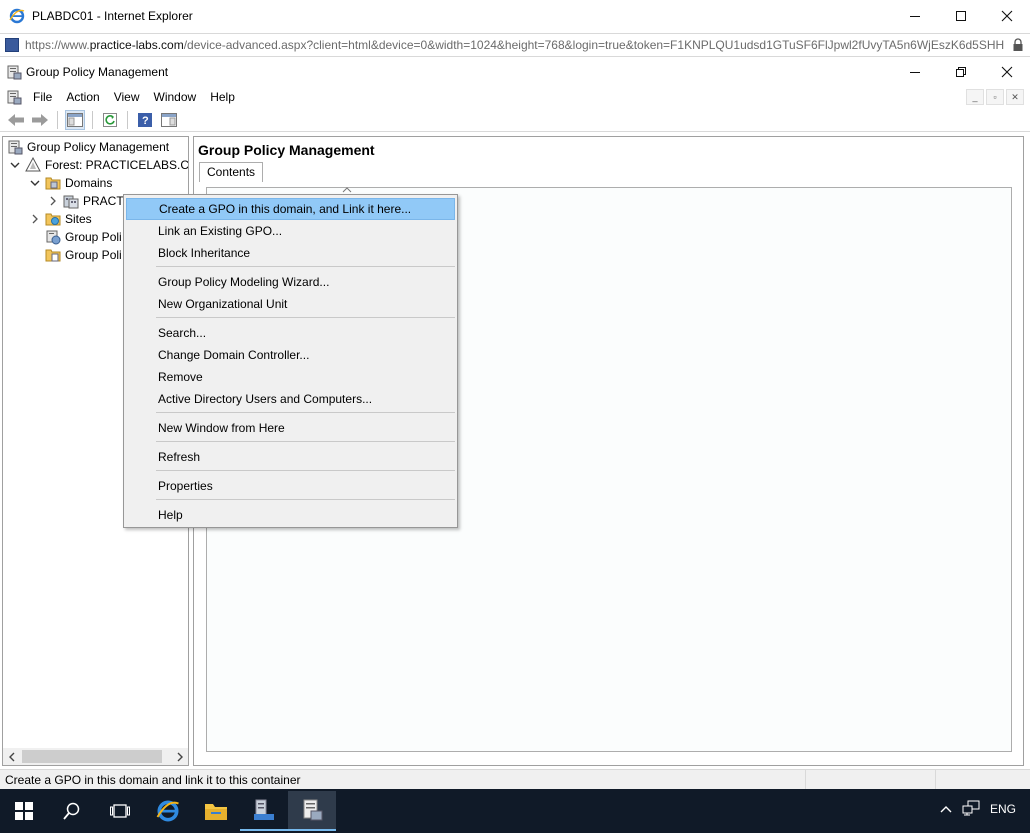  What do you see at coordinates (97, 72) in the screenshot?
I see `mmc-title: Group Policy Management` at bounding box center [97, 72].